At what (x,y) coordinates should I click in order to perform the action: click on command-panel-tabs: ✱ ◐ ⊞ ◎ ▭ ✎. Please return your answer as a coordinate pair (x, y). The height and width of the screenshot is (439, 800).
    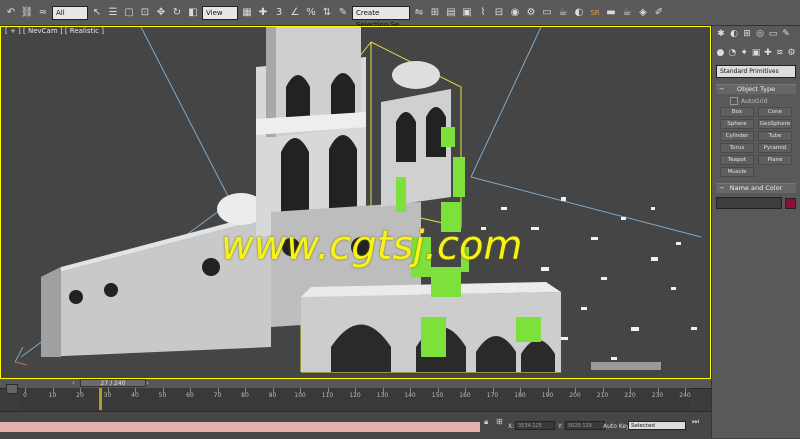
    Looking at the image, I should click on (756, 36).